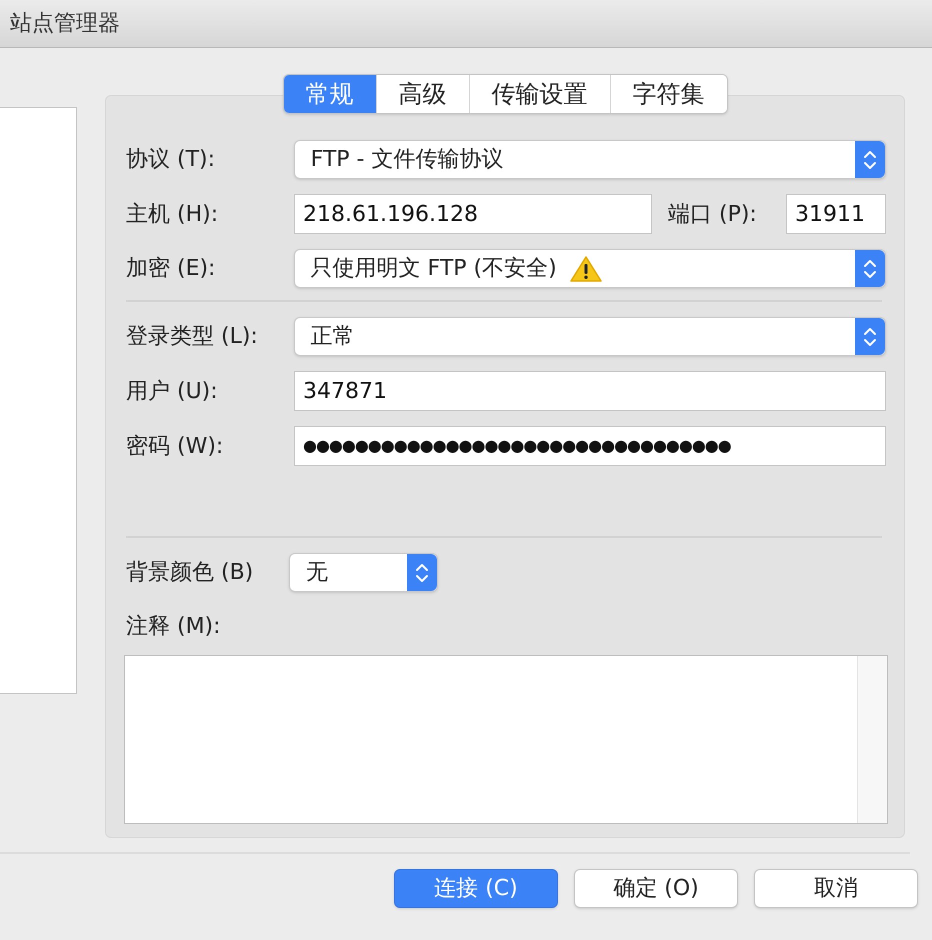 Image resolution: width=932 pixels, height=940 pixels. Describe the element at coordinates (172, 392) in the screenshot. I see `field-label: 用户 (U):` at that location.